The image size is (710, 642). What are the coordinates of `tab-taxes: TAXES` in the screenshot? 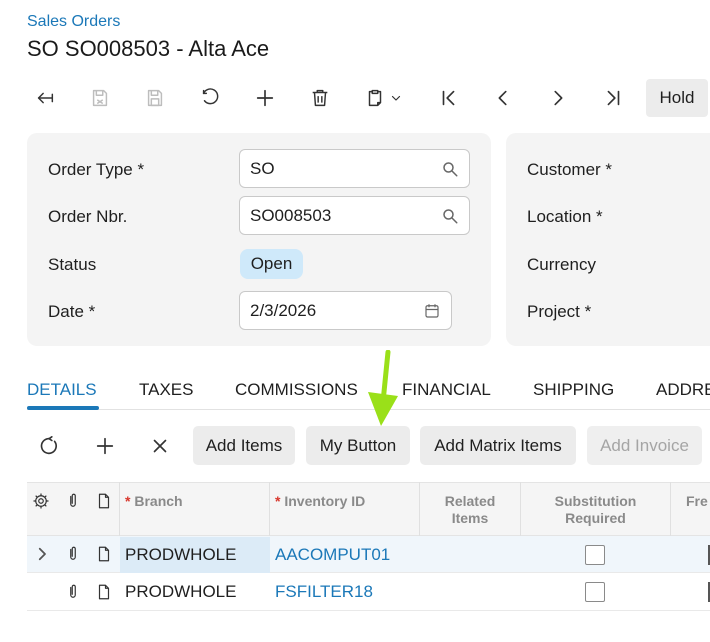 It's located at (166, 390).